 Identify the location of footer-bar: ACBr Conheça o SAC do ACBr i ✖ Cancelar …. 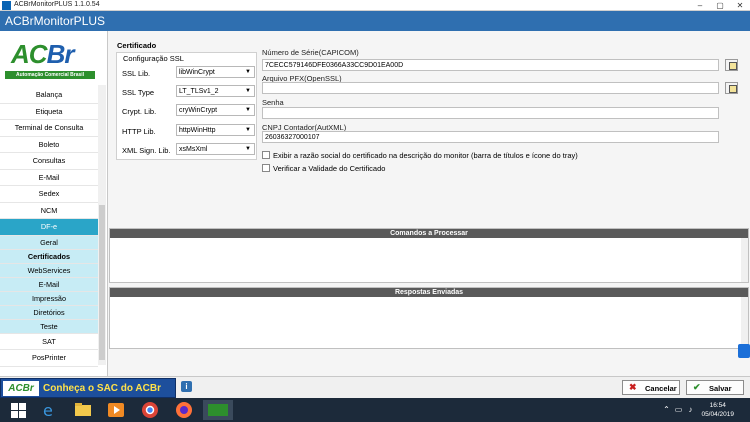
(375, 387).